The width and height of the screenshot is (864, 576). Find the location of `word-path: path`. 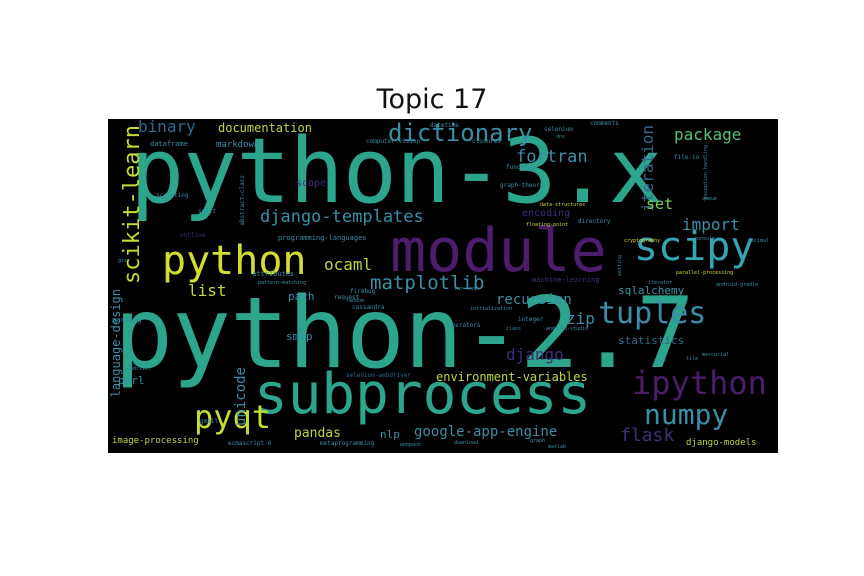

word-path: path is located at coordinates (301, 296).